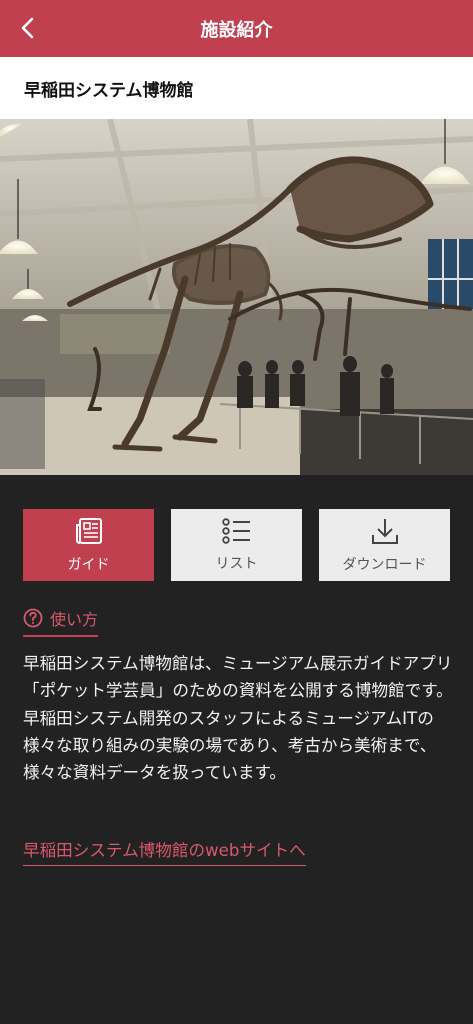 The width and height of the screenshot is (473, 1024). I want to click on chevron-left-icon, so click(27, 28).